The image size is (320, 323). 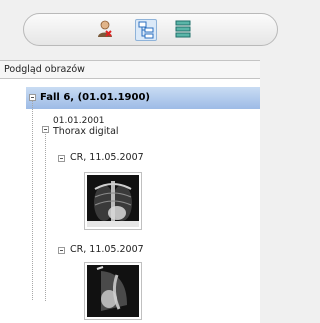 What do you see at coordinates (44, 69) in the screenshot?
I see `panel-title: Podgląd obrazów` at bounding box center [44, 69].